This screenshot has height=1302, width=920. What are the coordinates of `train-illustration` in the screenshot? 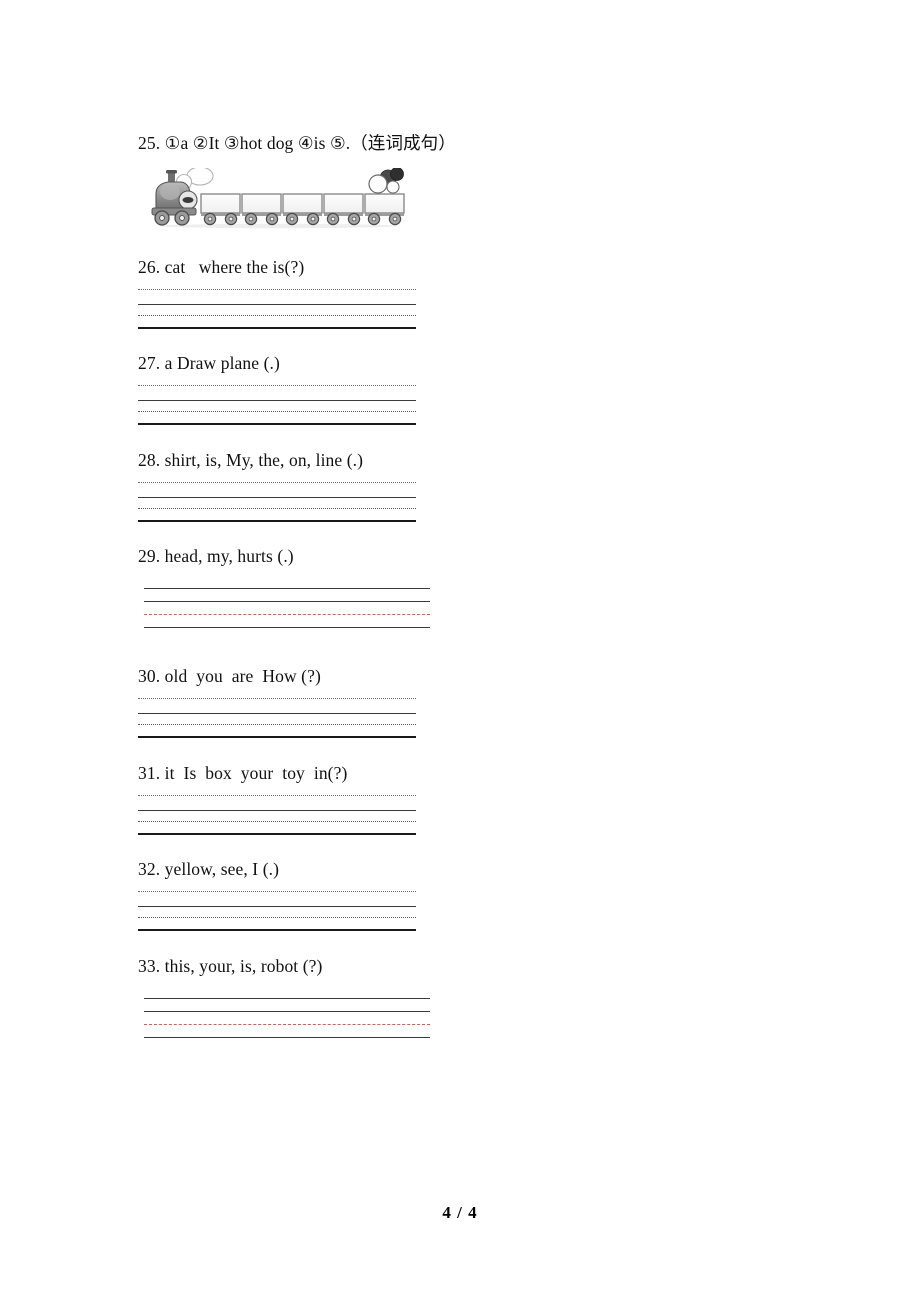 It's located at (278, 198).